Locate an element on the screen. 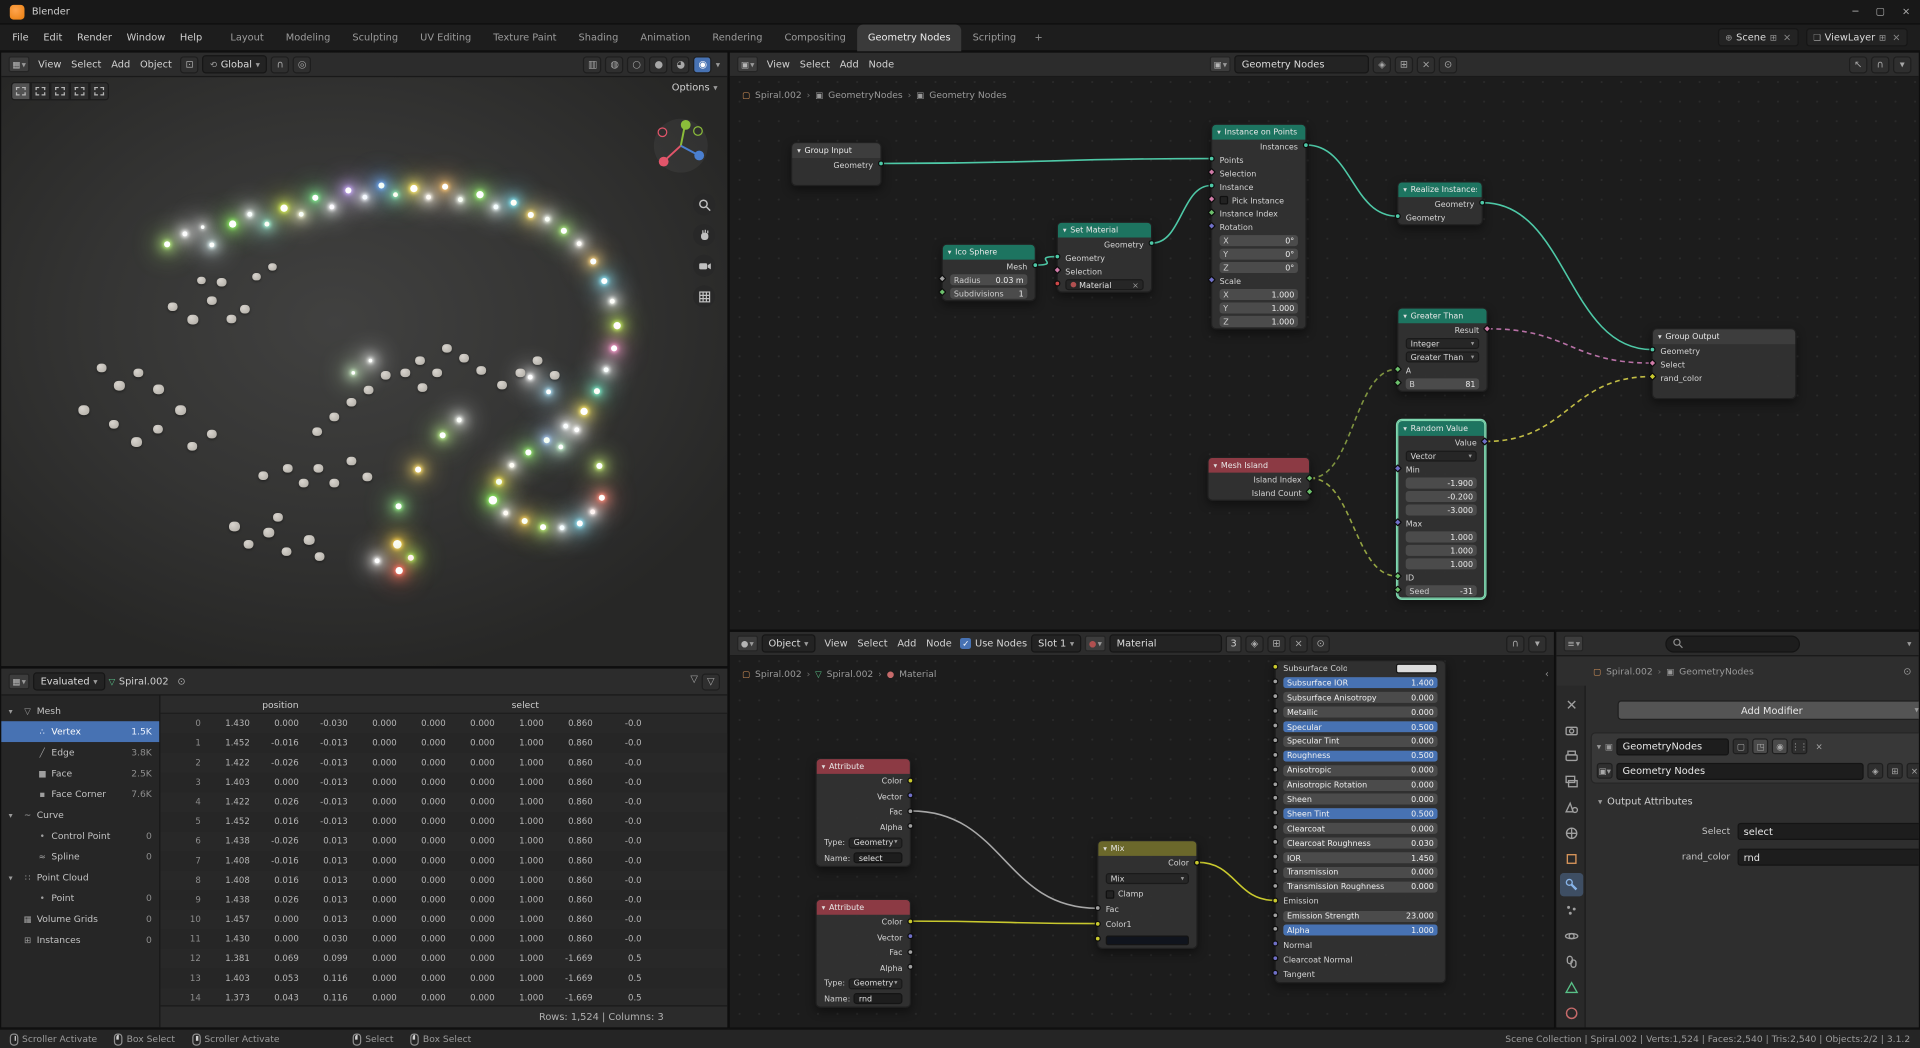 This screenshot has width=1920, height=1048. viewport-options-dropdown: Options ▾ is located at coordinates (695, 87).